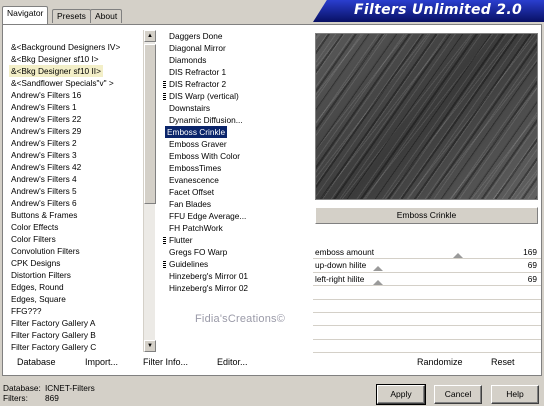 This screenshot has height=406, width=544. What do you see at coordinates (194, 36) in the screenshot?
I see `filter-item: Daggers Done` at bounding box center [194, 36].